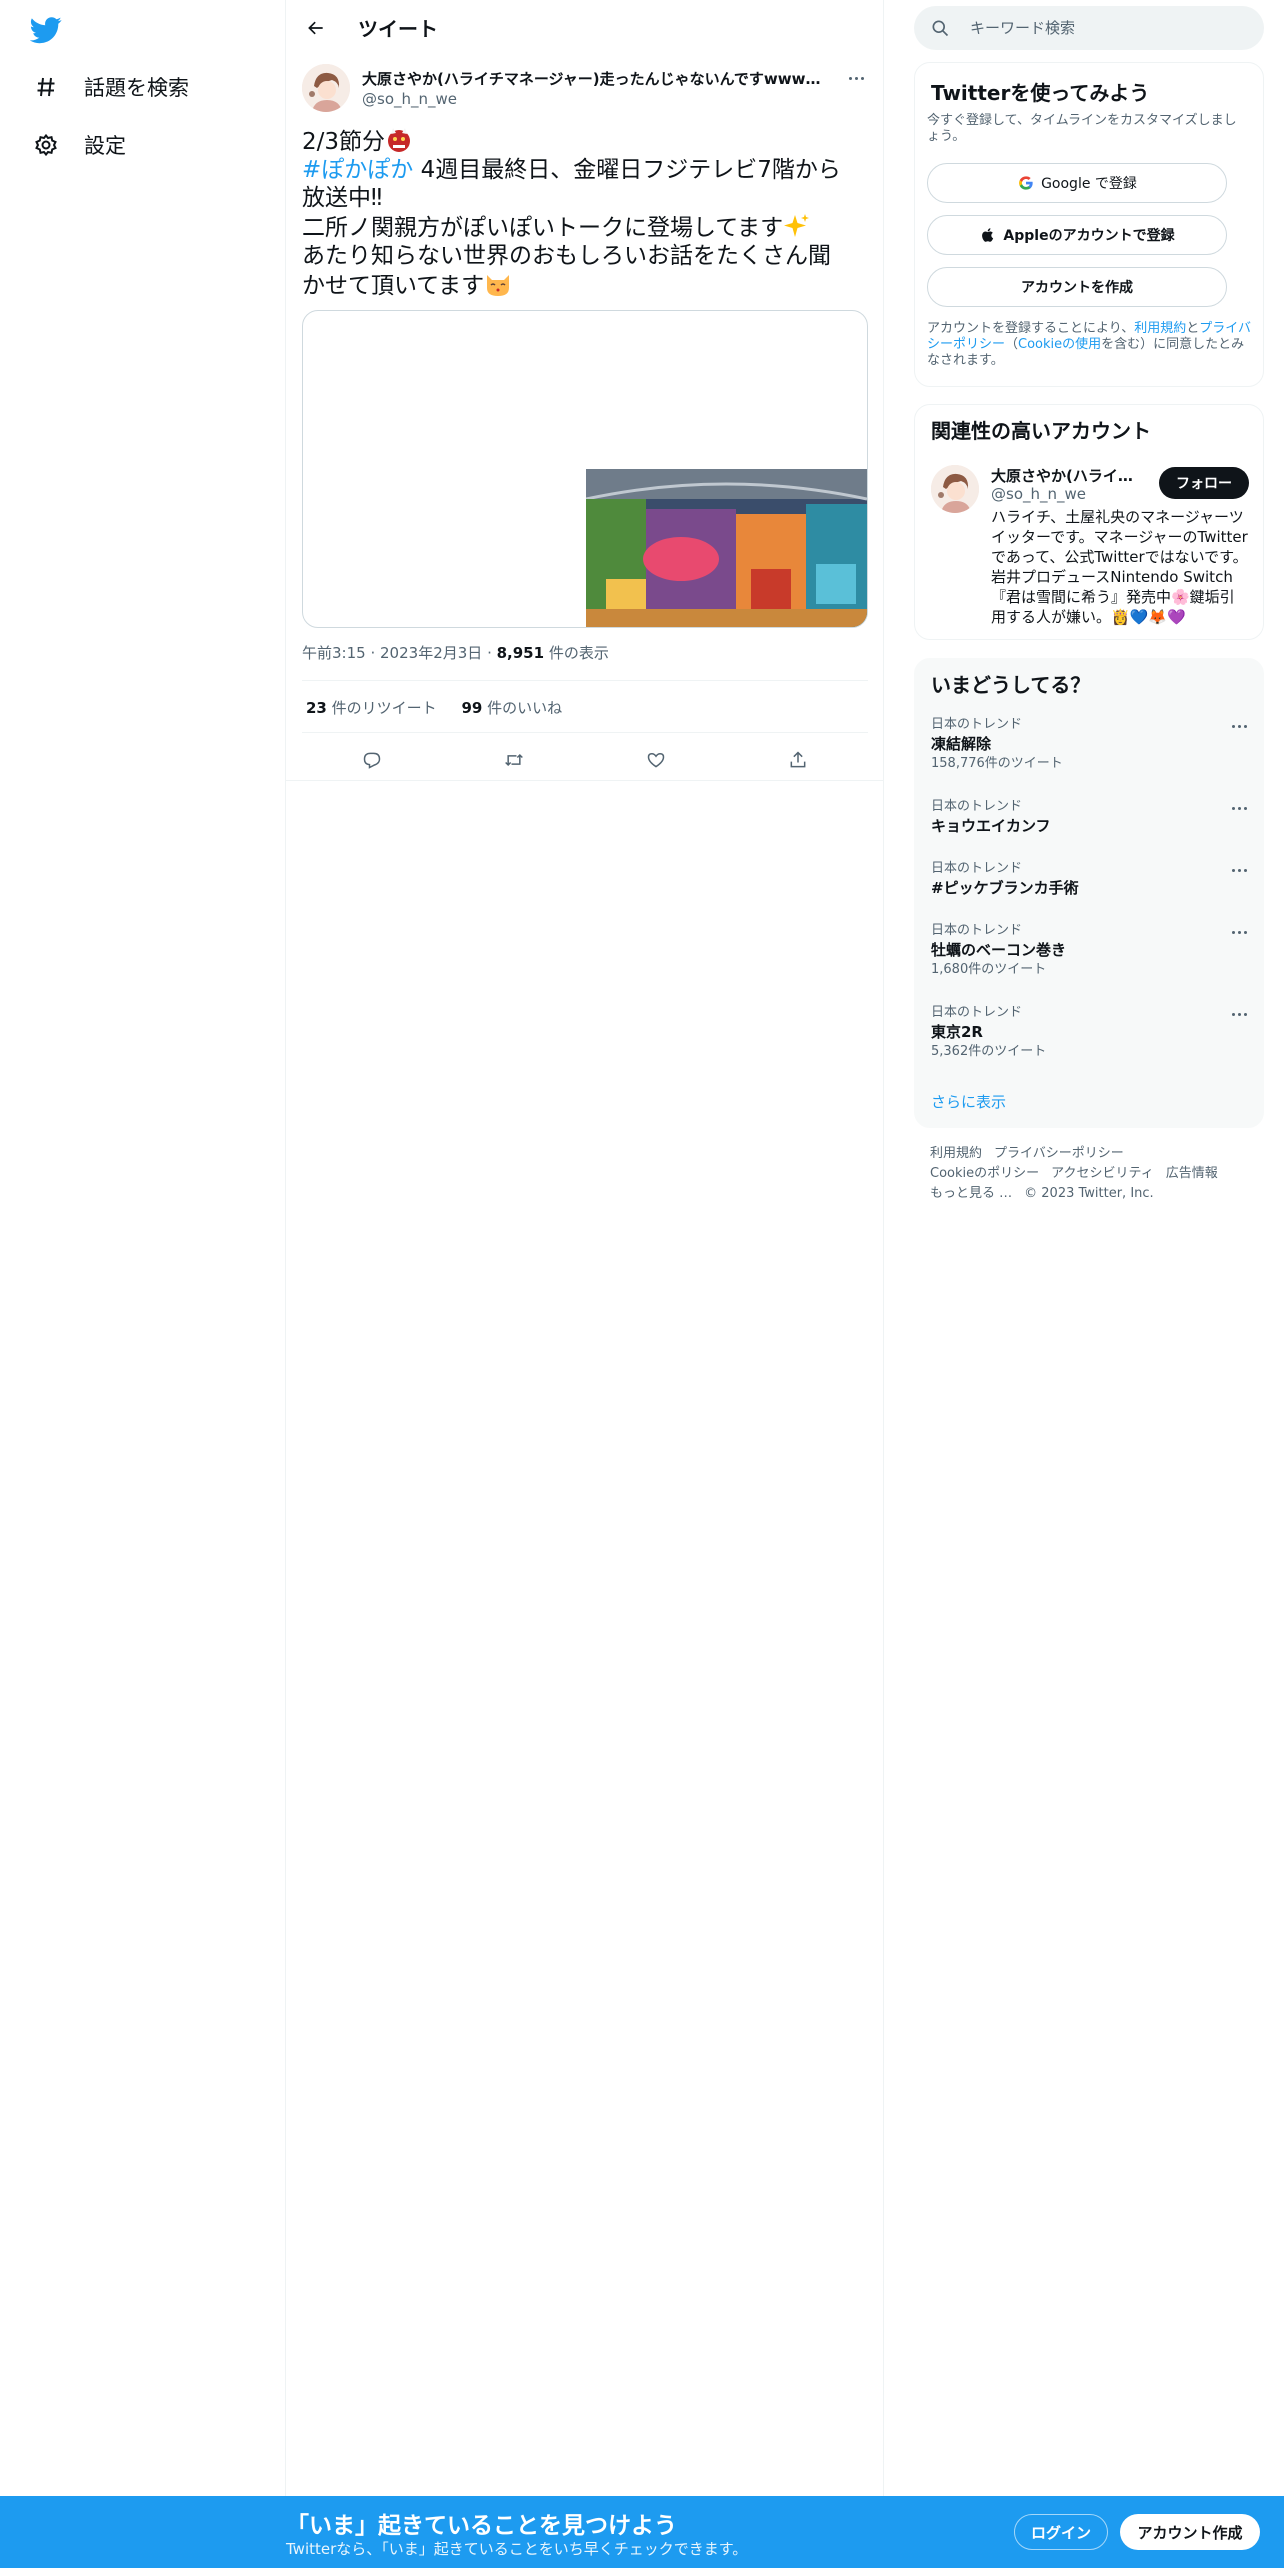 This screenshot has width=1284, height=2568. I want to click on terms-and: と, so click(1193, 328).